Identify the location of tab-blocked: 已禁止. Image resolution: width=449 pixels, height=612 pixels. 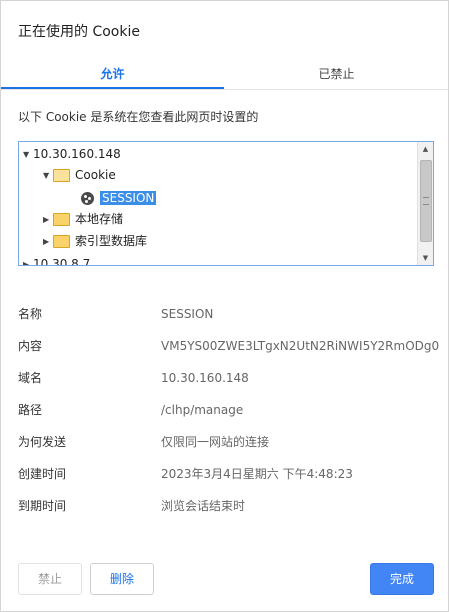
(336, 75).